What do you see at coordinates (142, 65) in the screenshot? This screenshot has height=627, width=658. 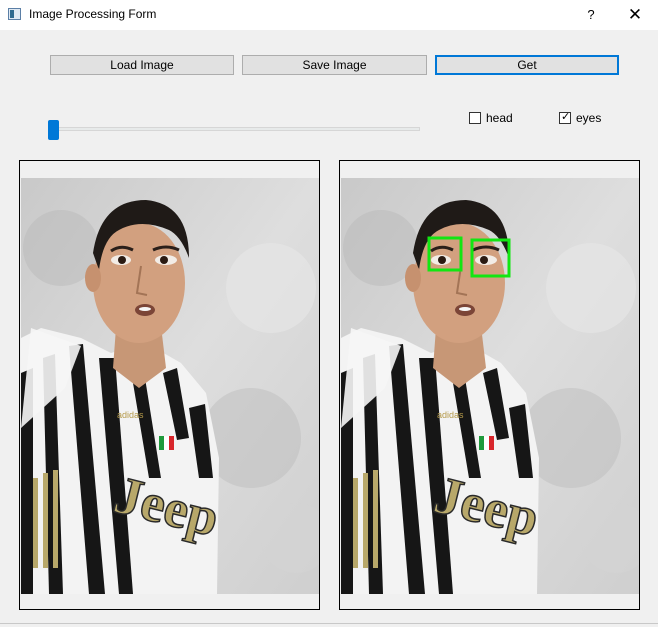 I see `load-image-button: Load Image` at bounding box center [142, 65].